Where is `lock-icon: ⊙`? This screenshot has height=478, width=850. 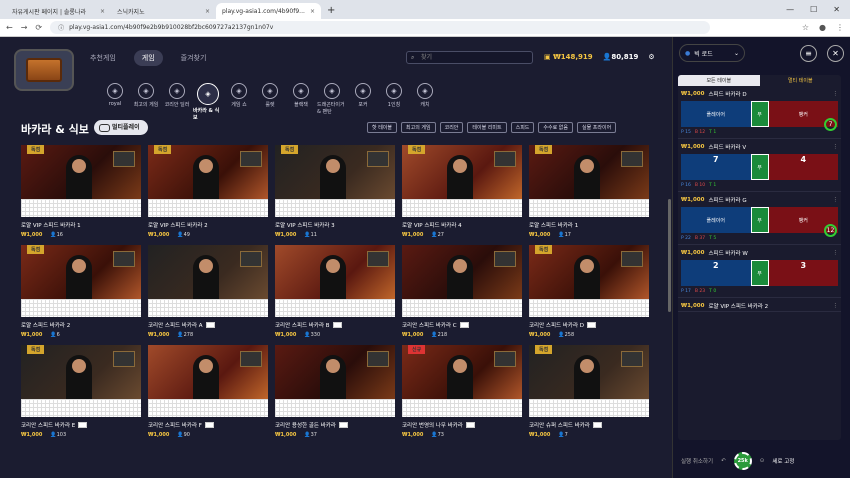 lock-icon: ⊙ is located at coordinates (762, 461).